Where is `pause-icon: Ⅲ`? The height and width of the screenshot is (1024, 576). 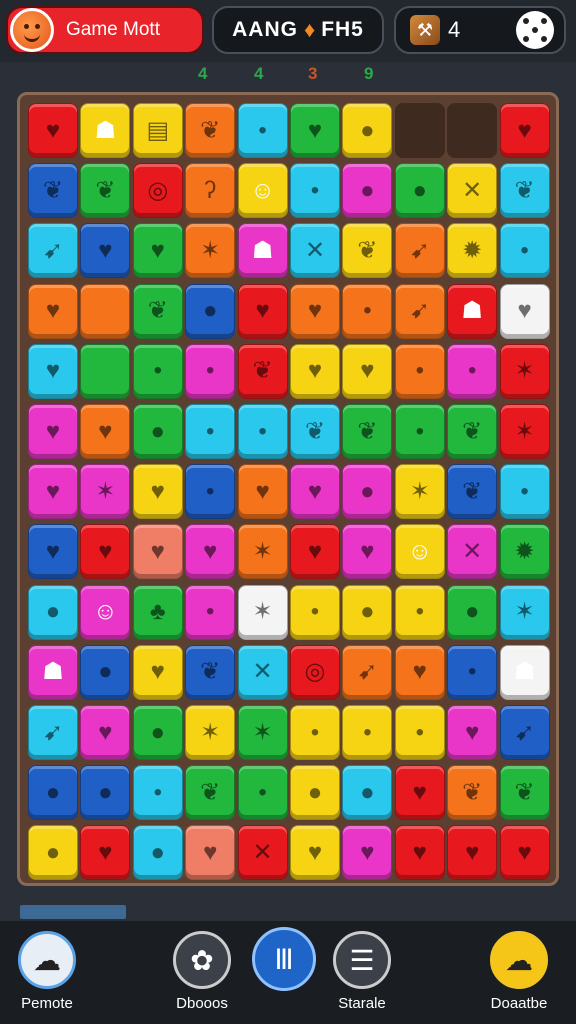
pause-icon: Ⅲ is located at coordinates (284, 959).